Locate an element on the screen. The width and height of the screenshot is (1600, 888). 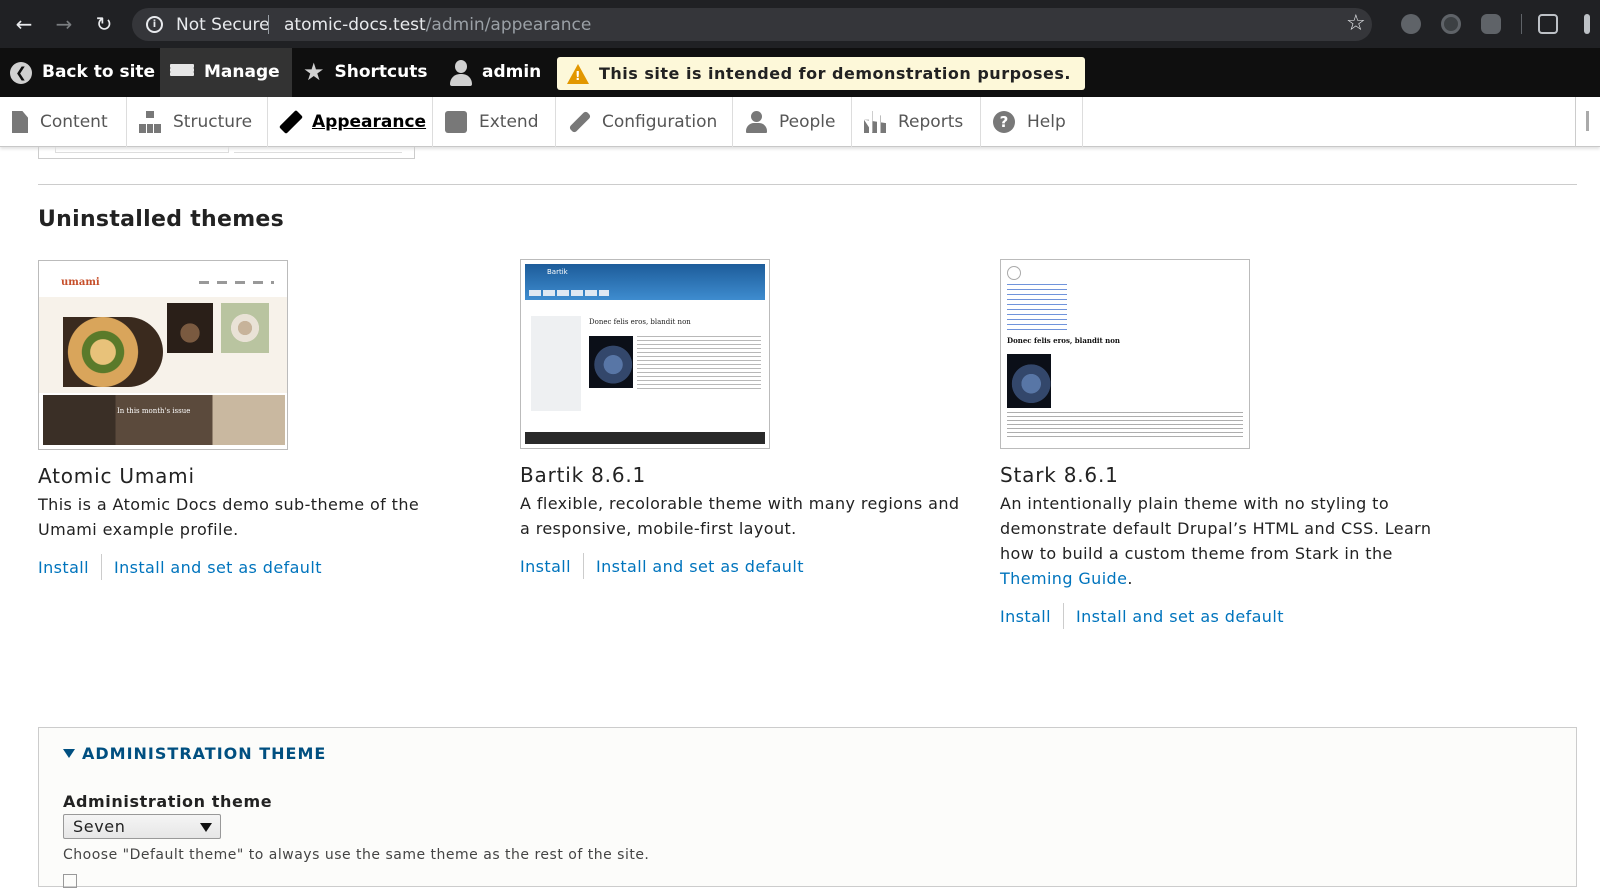
screenshot-links is located at coordinates (1037, 309).